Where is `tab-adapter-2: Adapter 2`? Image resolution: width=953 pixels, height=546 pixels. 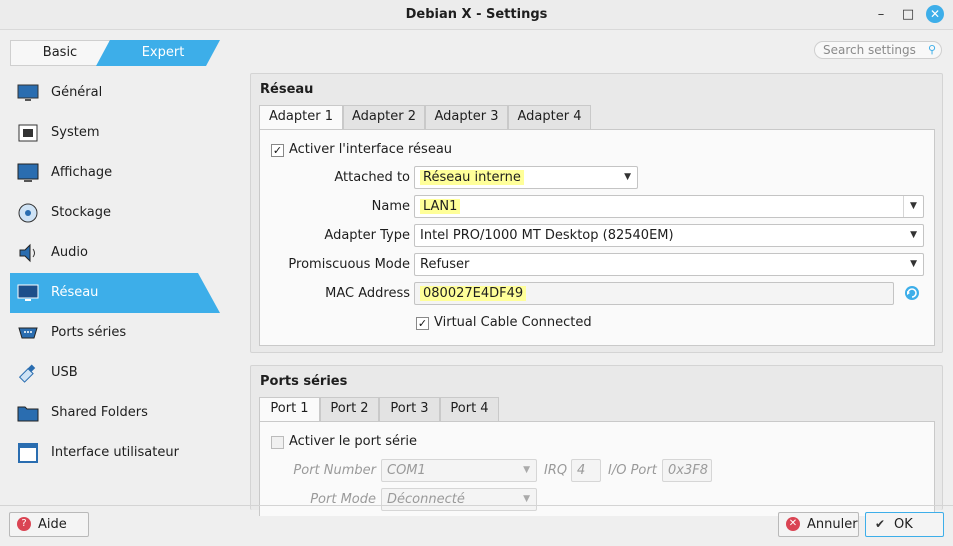 tab-adapter-2: Adapter 2 is located at coordinates (384, 117).